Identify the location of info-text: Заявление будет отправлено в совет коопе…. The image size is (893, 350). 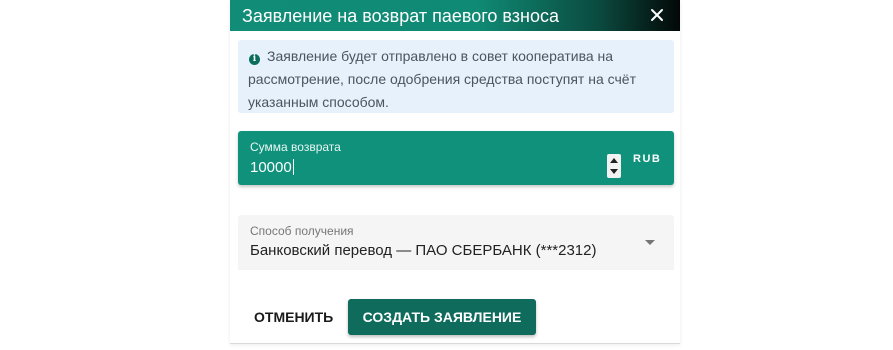
(442, 79).